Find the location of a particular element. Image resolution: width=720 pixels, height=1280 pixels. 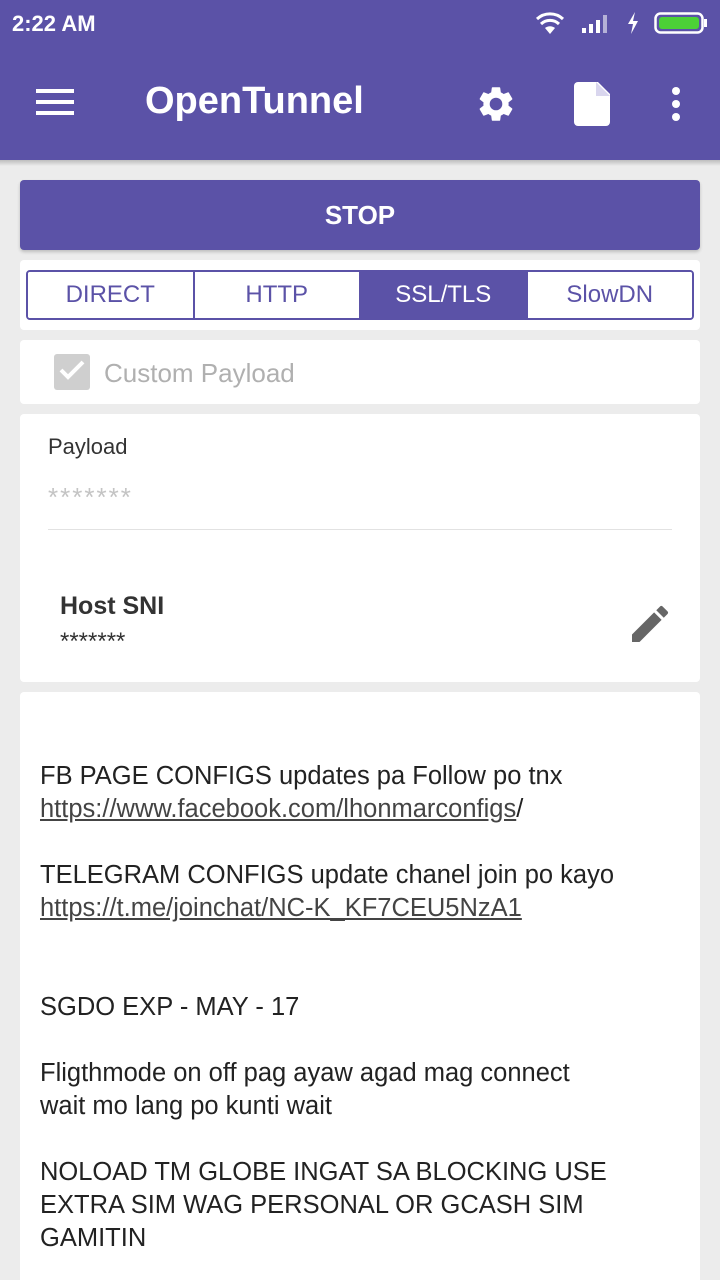

tab-ssl-tls: SSL/TLS is located at coordinates (444, 295).